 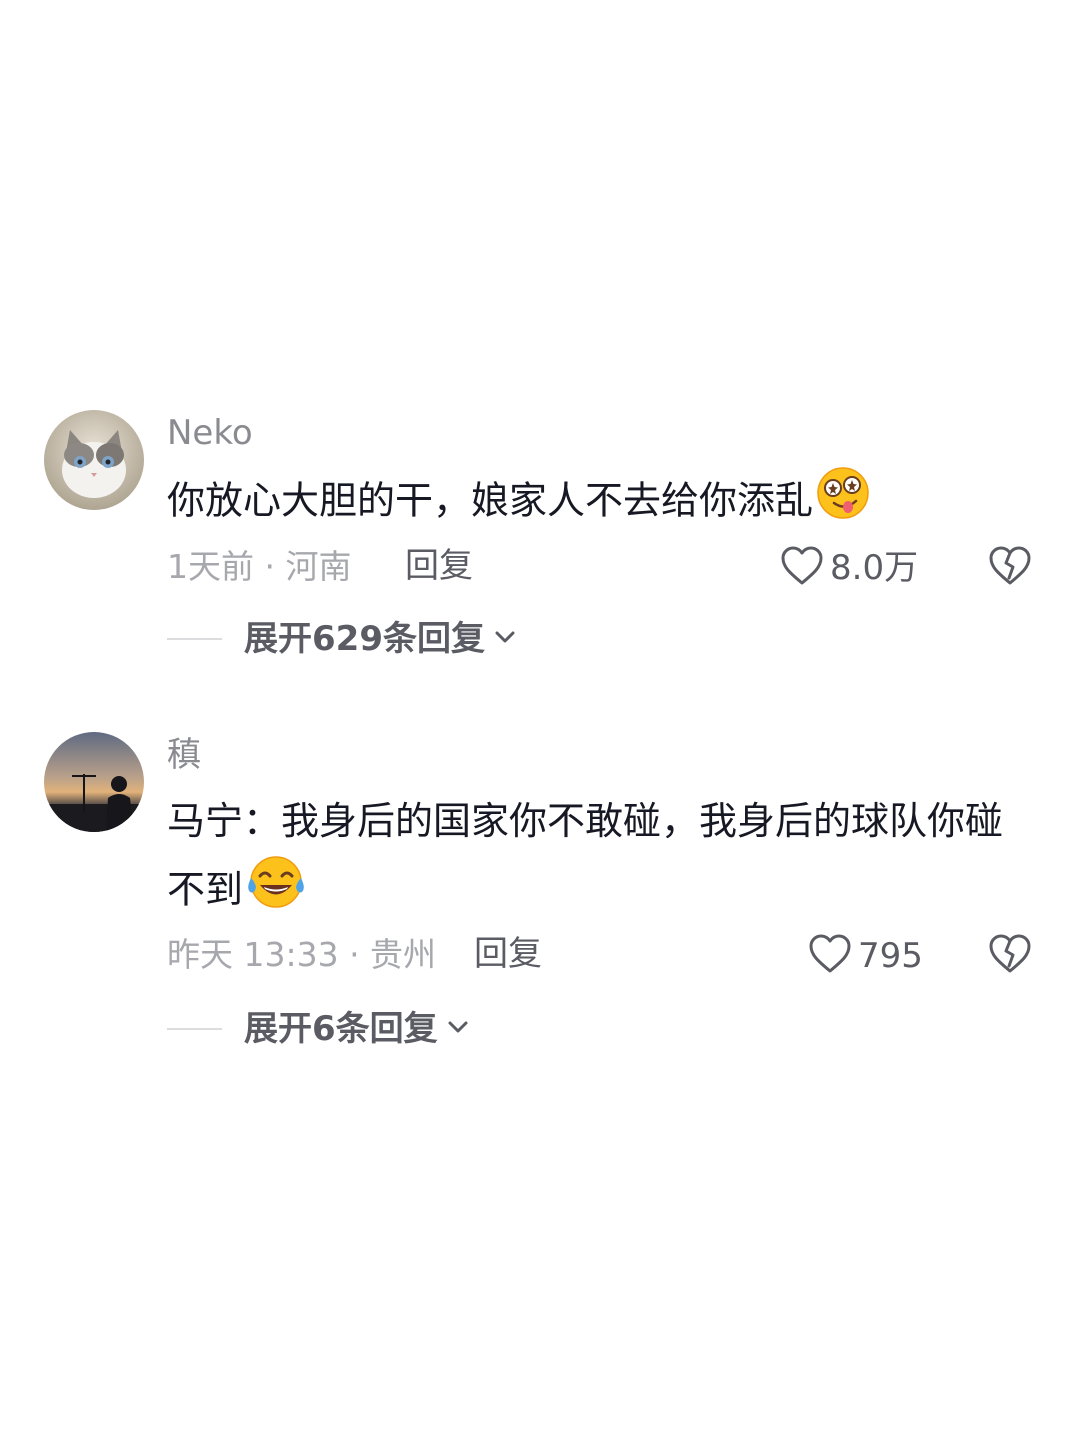 What do you see at coordinates (276, 892) in the screenshot?
I see `tears-of-joy-emoji` at bounding box center [276, 892].